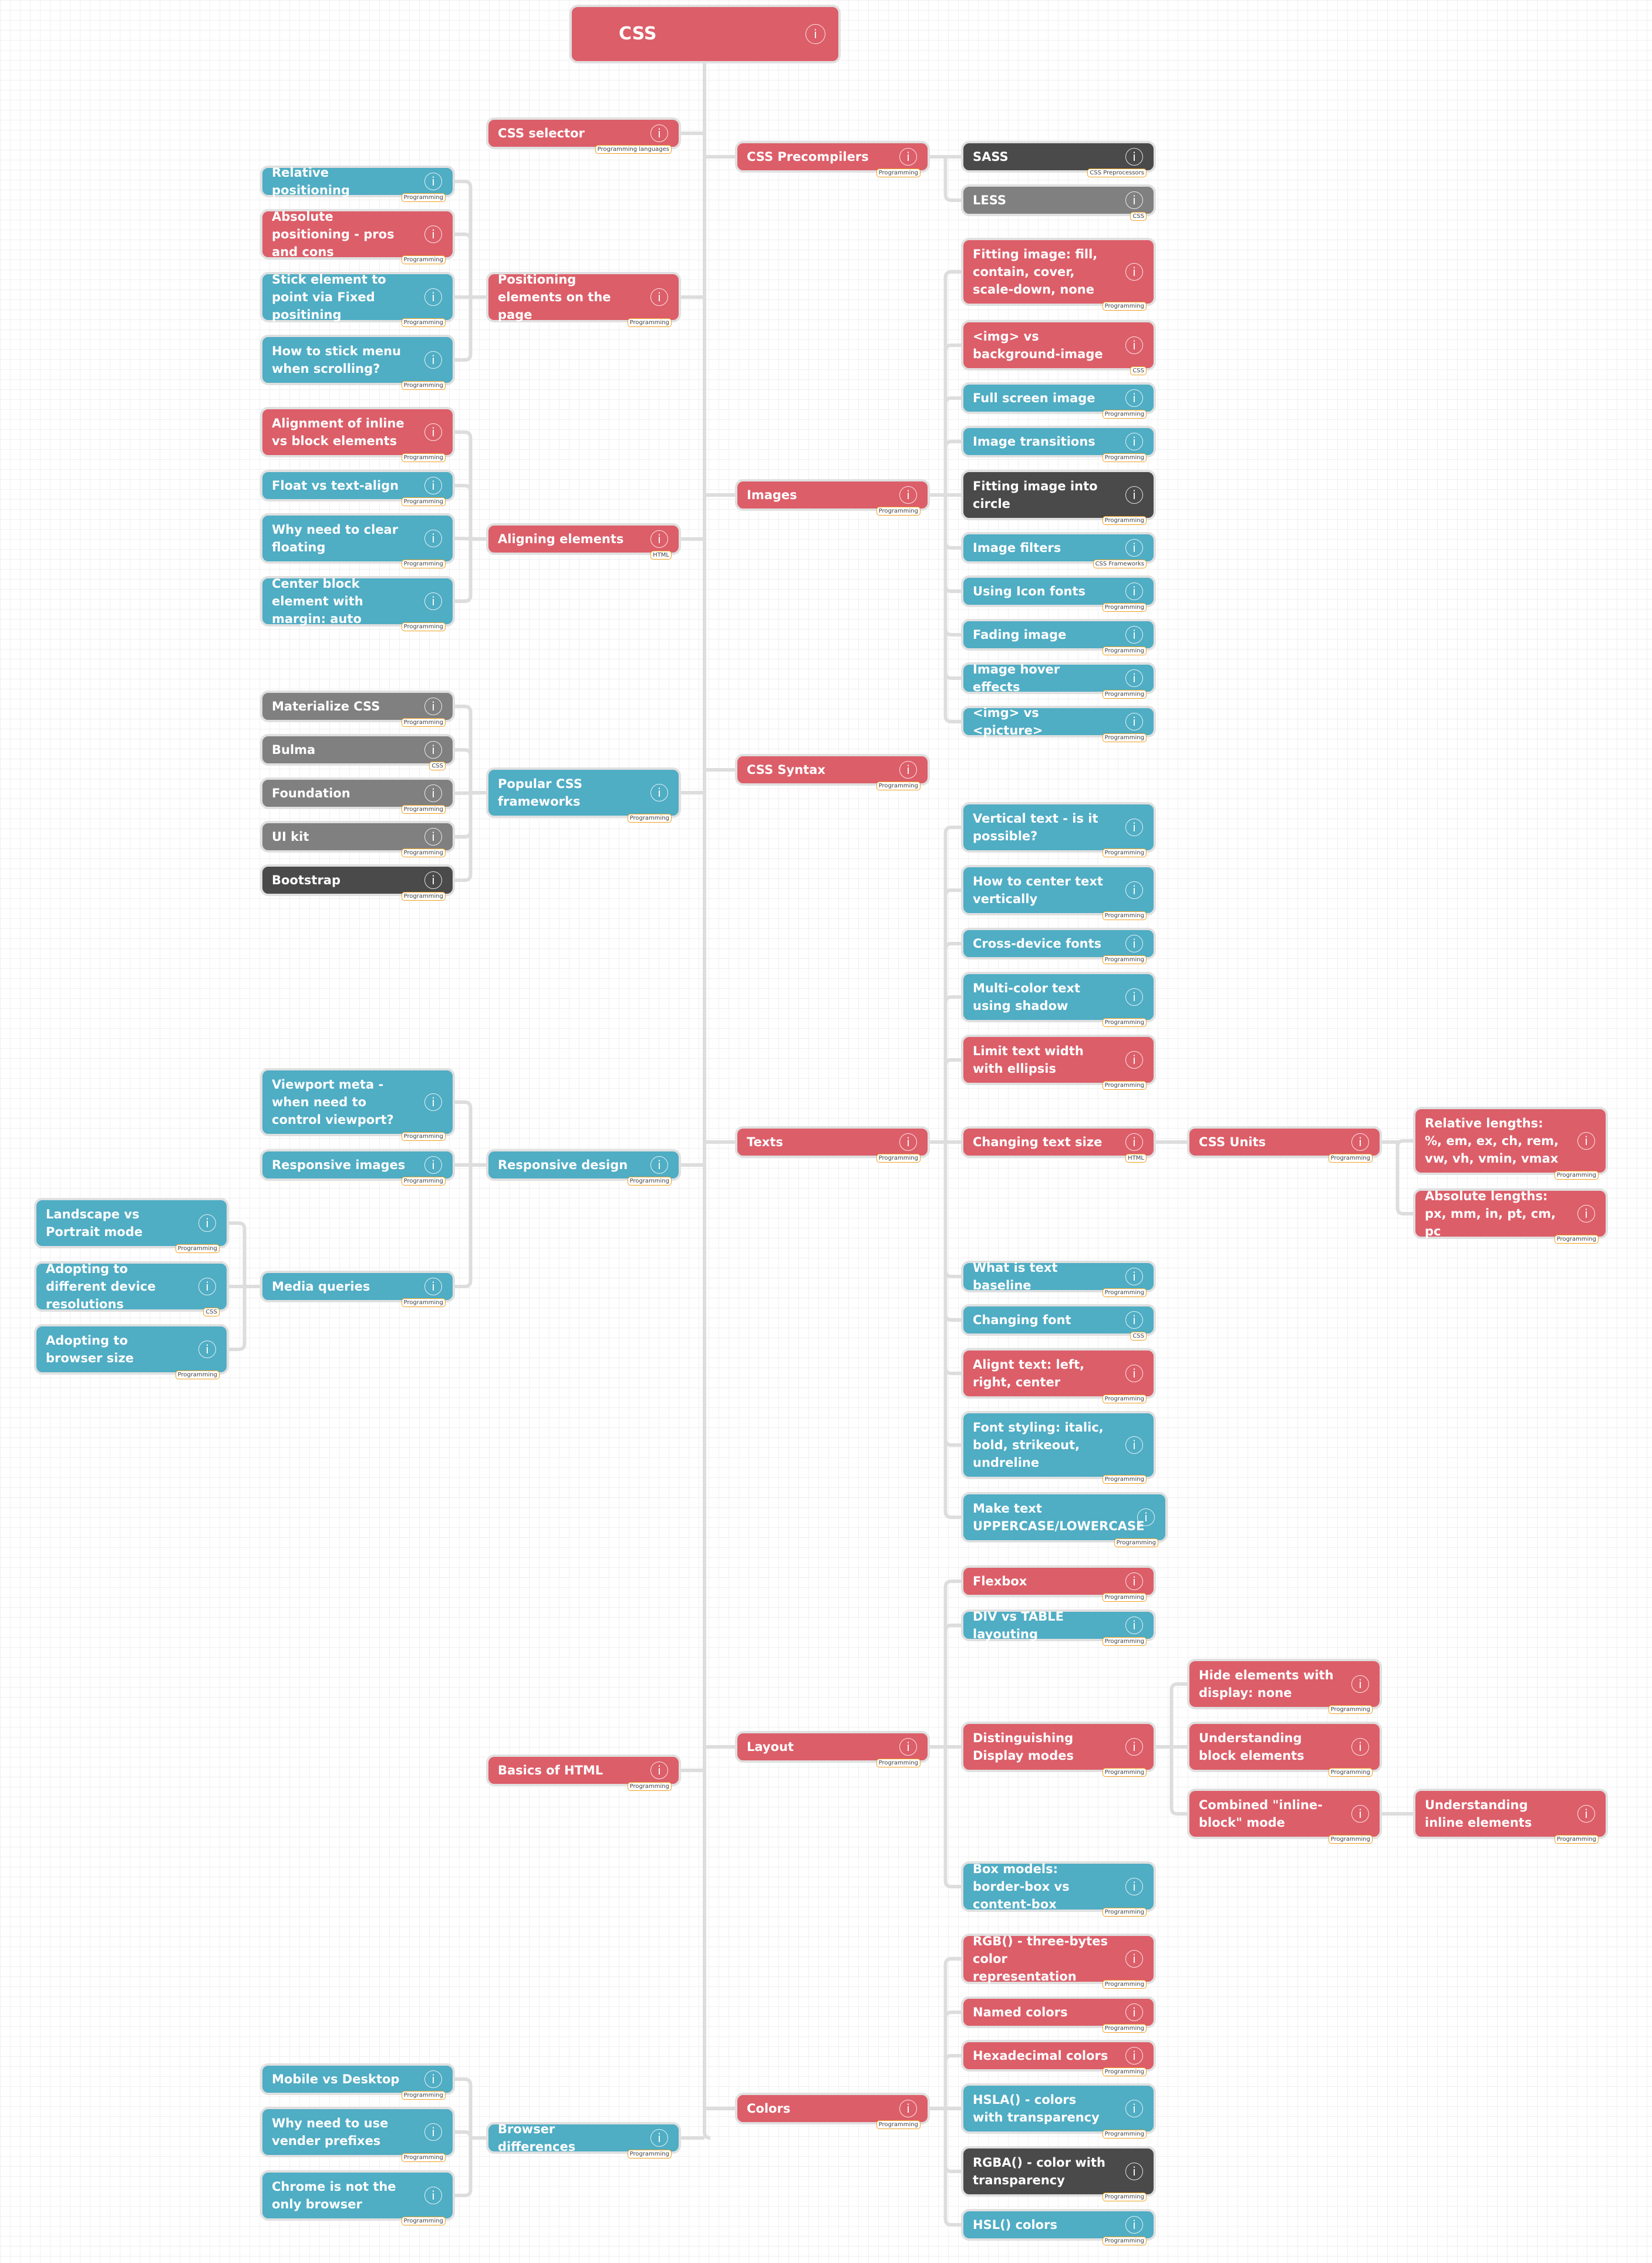 This screenshot has width=1652, height=2263. I want to click on node-layout: Layout i Programming, so click(832, 1749).